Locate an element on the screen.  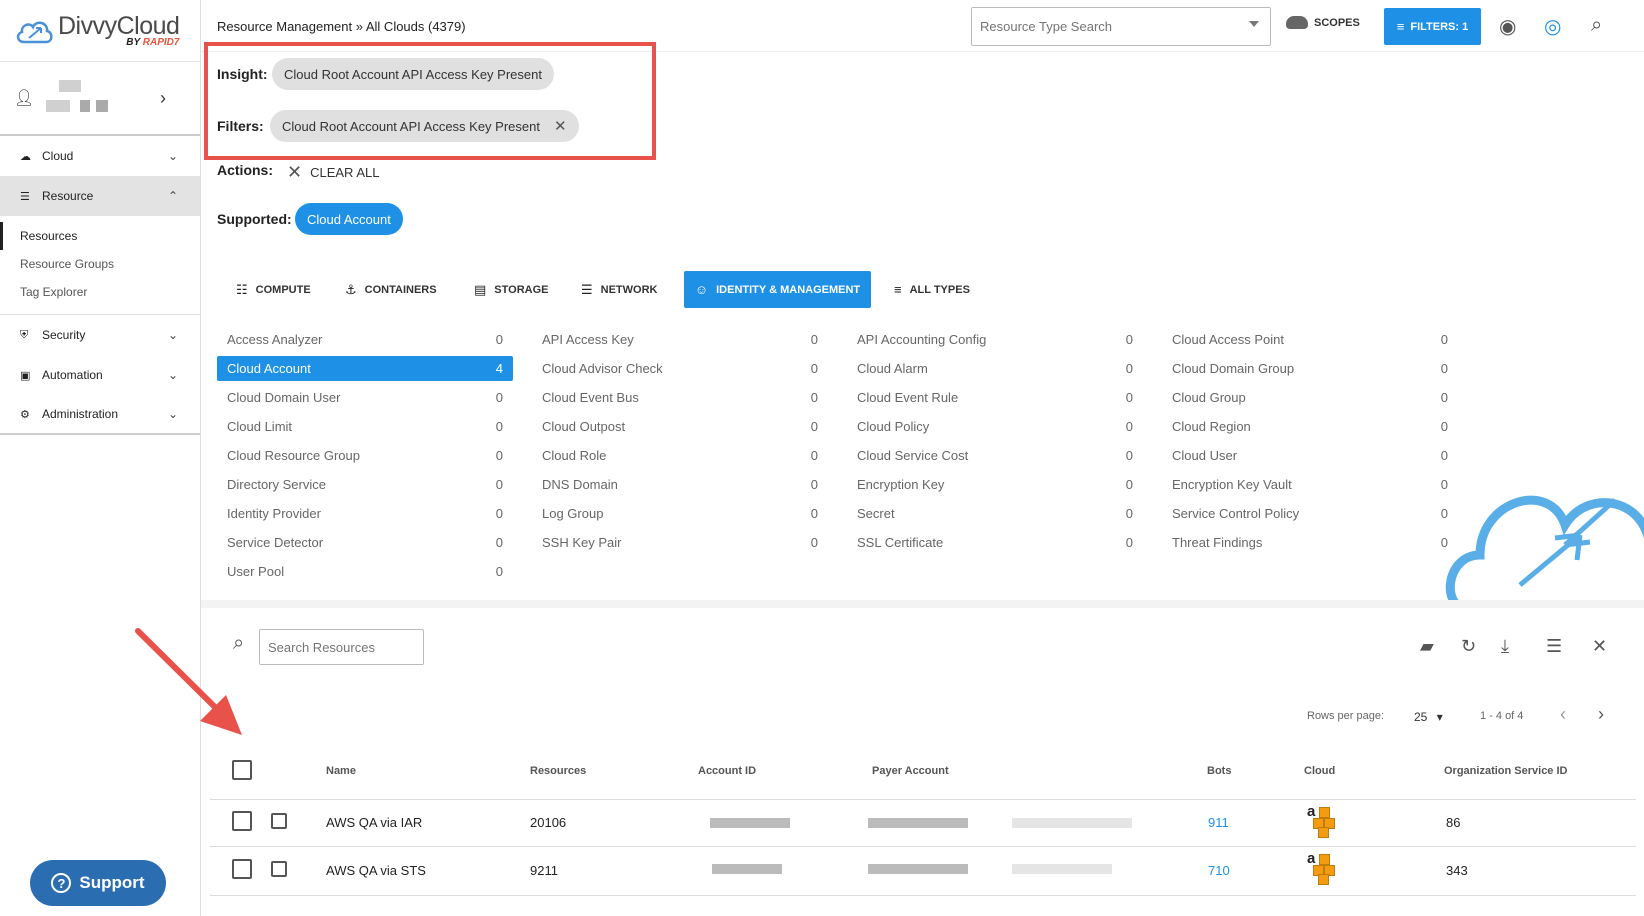
row-resources: 9211 is located at coordinates (544, 870).